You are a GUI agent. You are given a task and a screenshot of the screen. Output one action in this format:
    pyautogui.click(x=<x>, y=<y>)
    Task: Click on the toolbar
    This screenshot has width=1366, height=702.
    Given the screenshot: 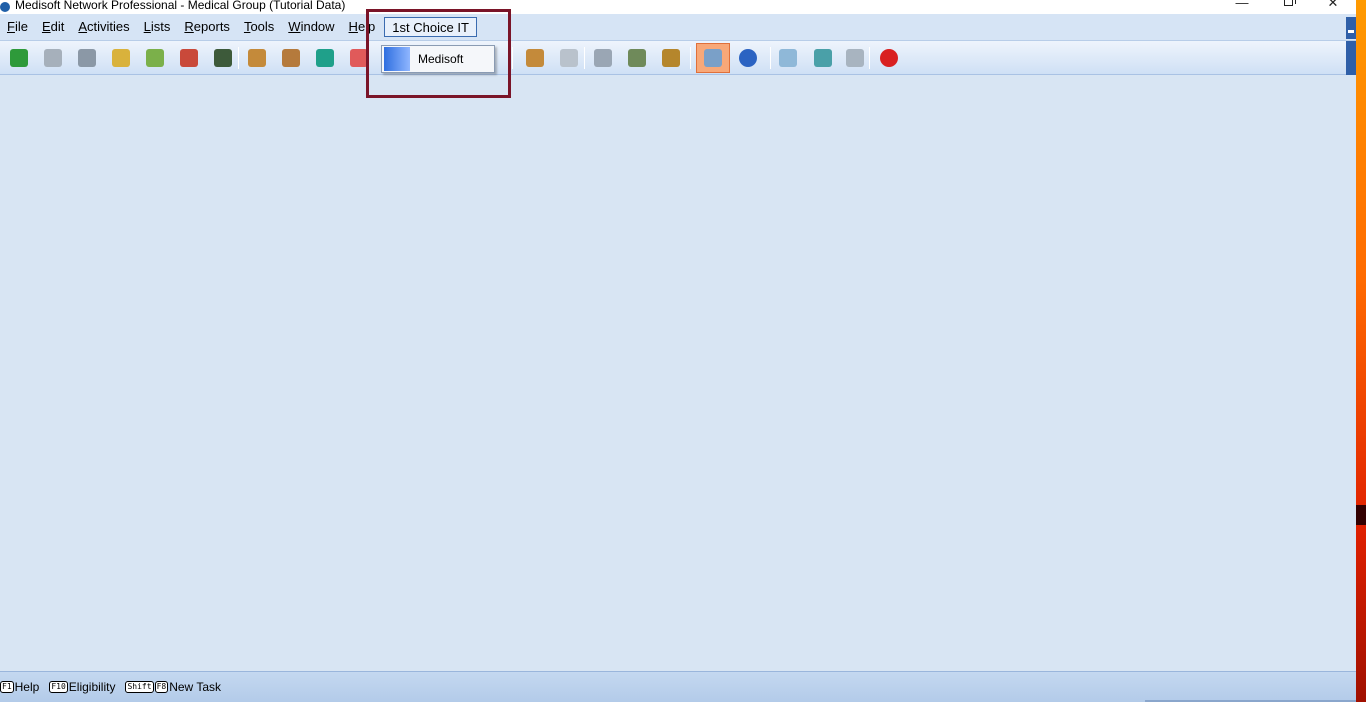 What is the action you would take?
    pyautogui.click(x=678, y=58)
    